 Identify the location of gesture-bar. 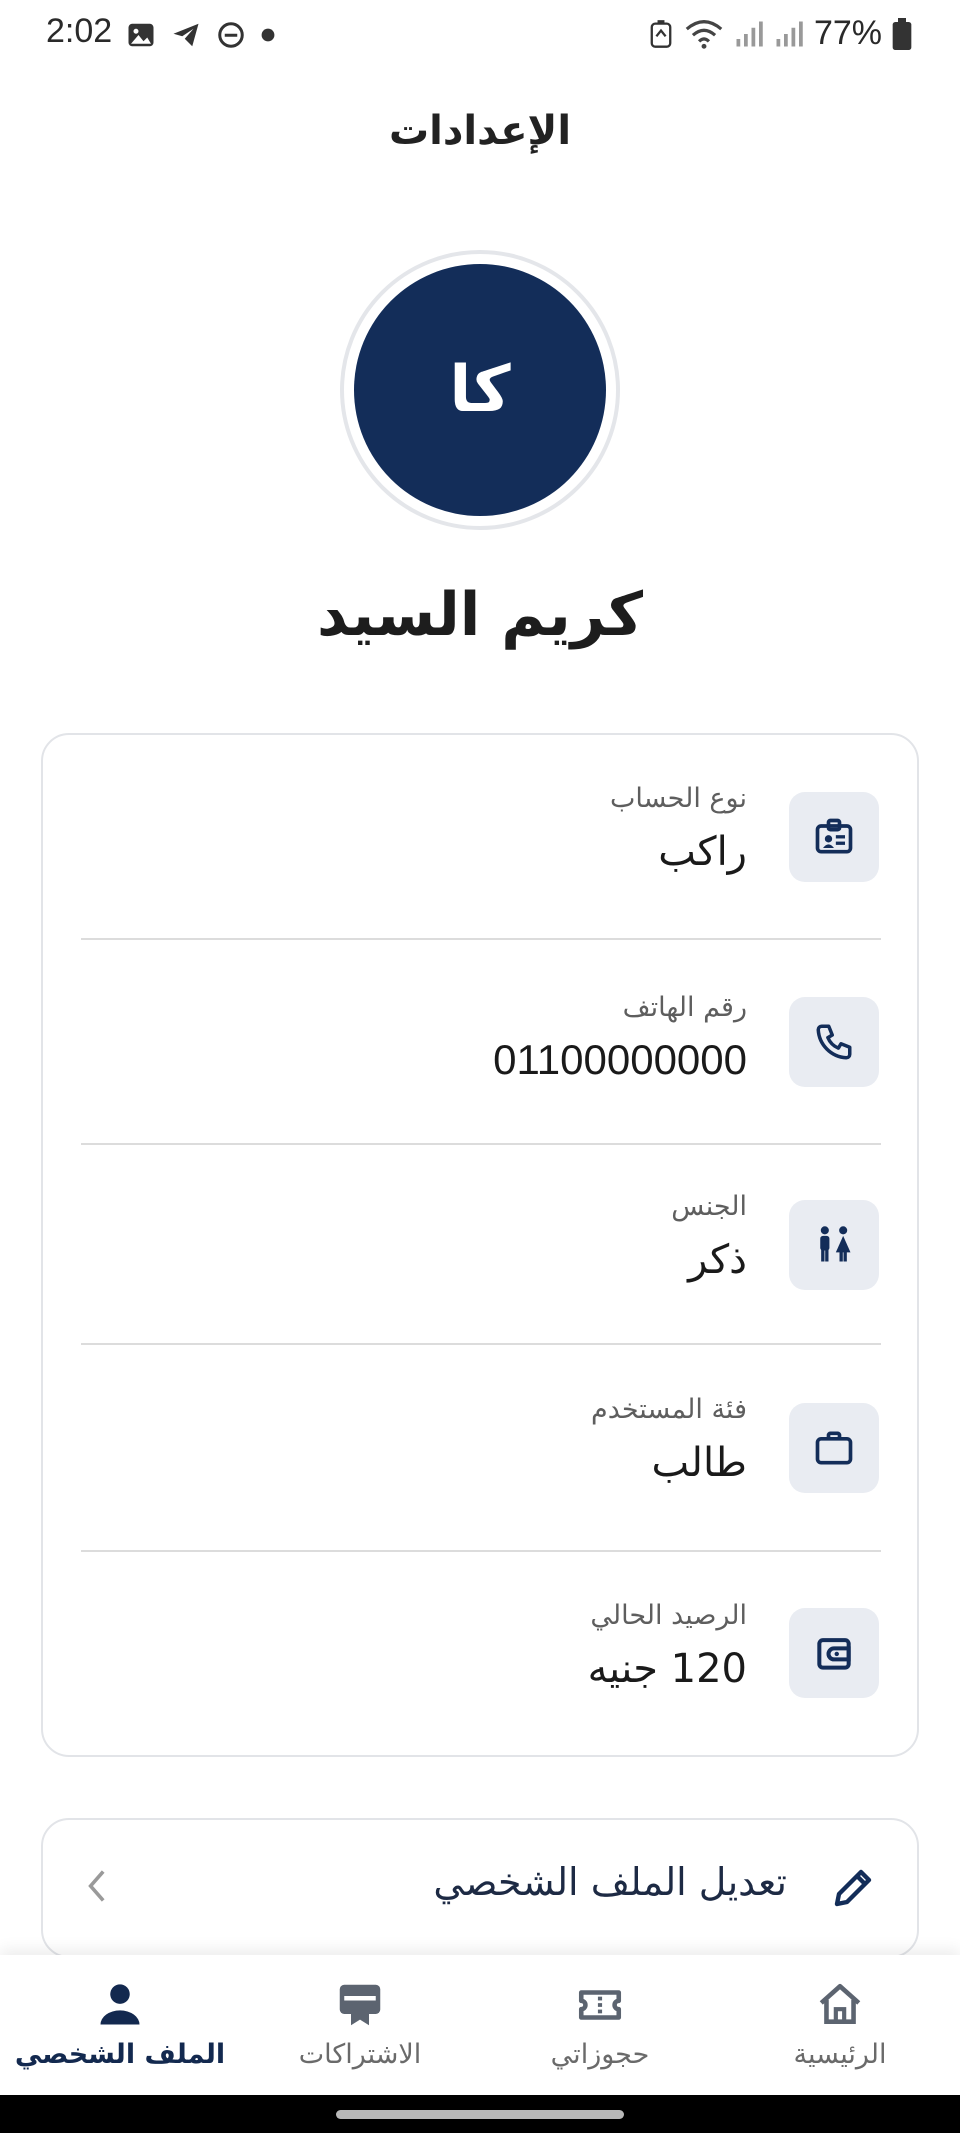
(480, 2114).